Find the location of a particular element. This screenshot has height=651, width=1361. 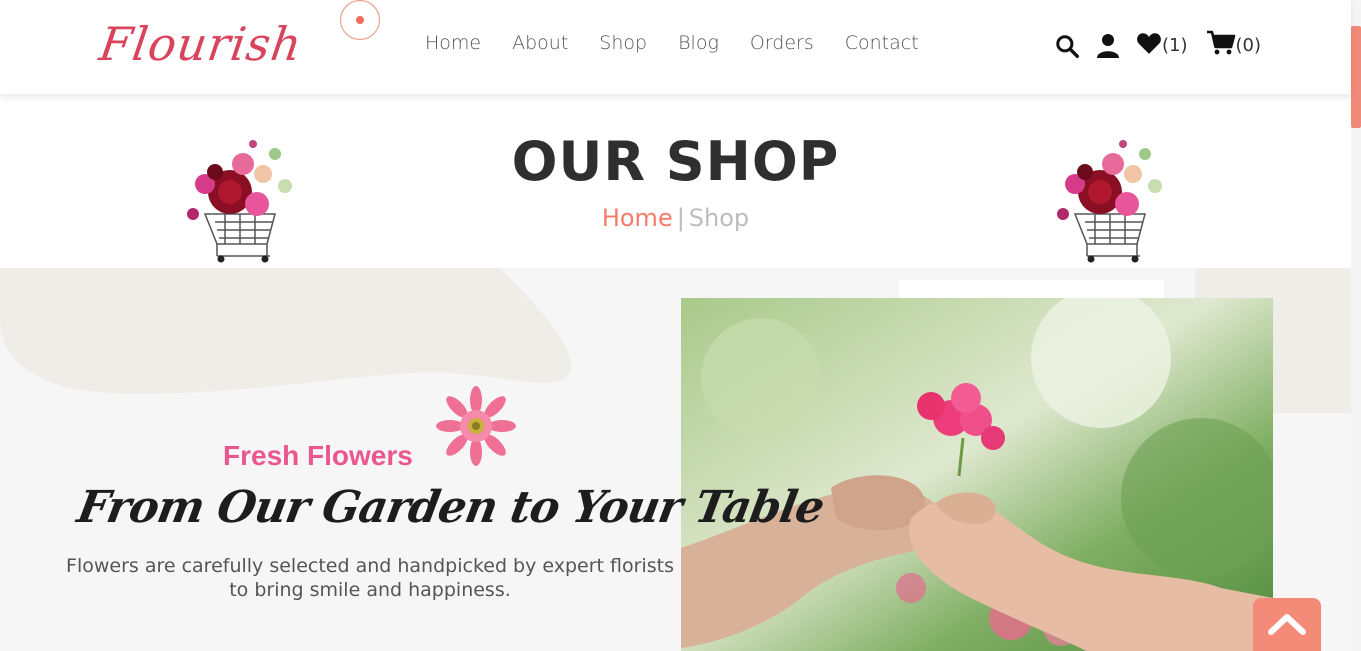

logo: Flourish is located at coordinates (200, 44).